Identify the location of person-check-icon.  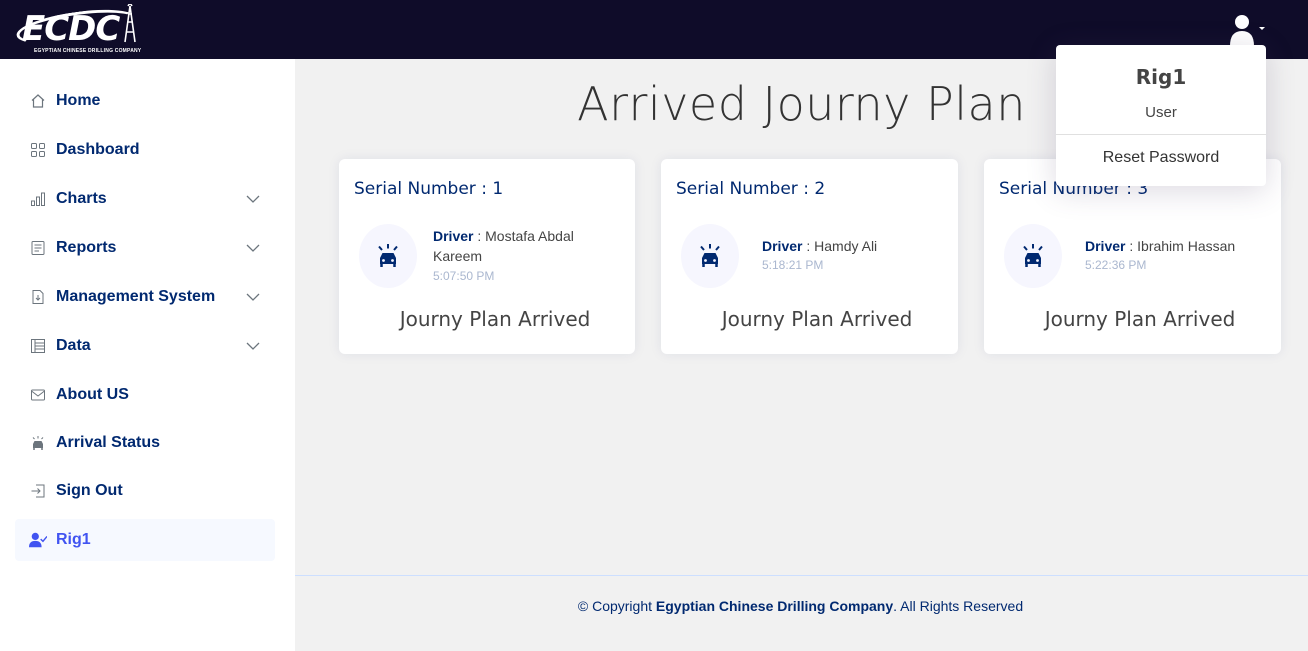
(38, 540).